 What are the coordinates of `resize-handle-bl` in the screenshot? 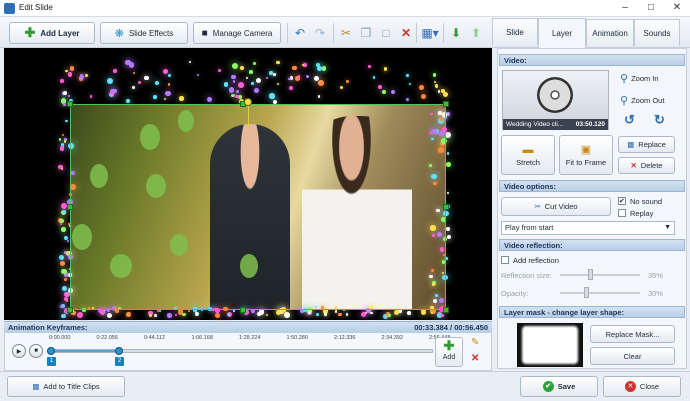 It's located at (70, 310).